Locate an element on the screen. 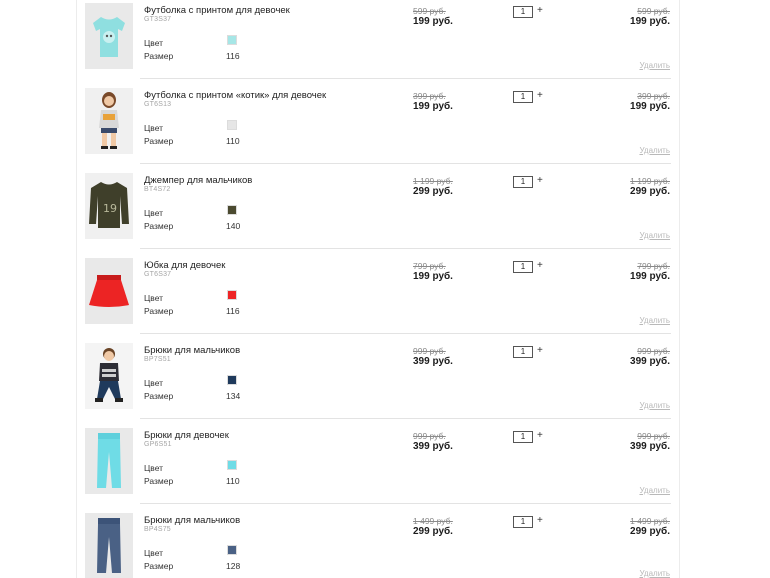 This screenshot has width=770, height=578. old-price: 799 руб. is located at coordinates (429, 266).